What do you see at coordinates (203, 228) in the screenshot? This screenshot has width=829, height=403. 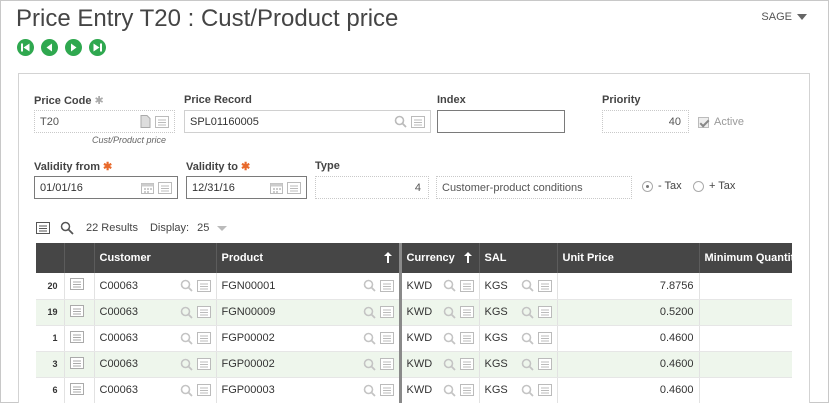 I see `display-count-select: 25` at bounding box center [203, 228].